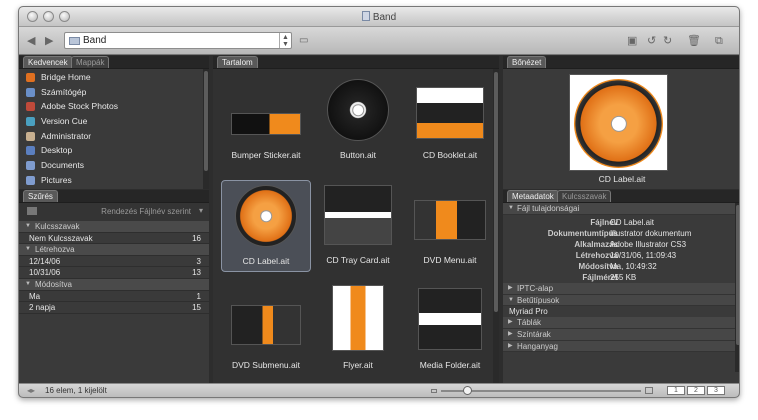  I want to click on filter-clear-icon, so click(32, 211).